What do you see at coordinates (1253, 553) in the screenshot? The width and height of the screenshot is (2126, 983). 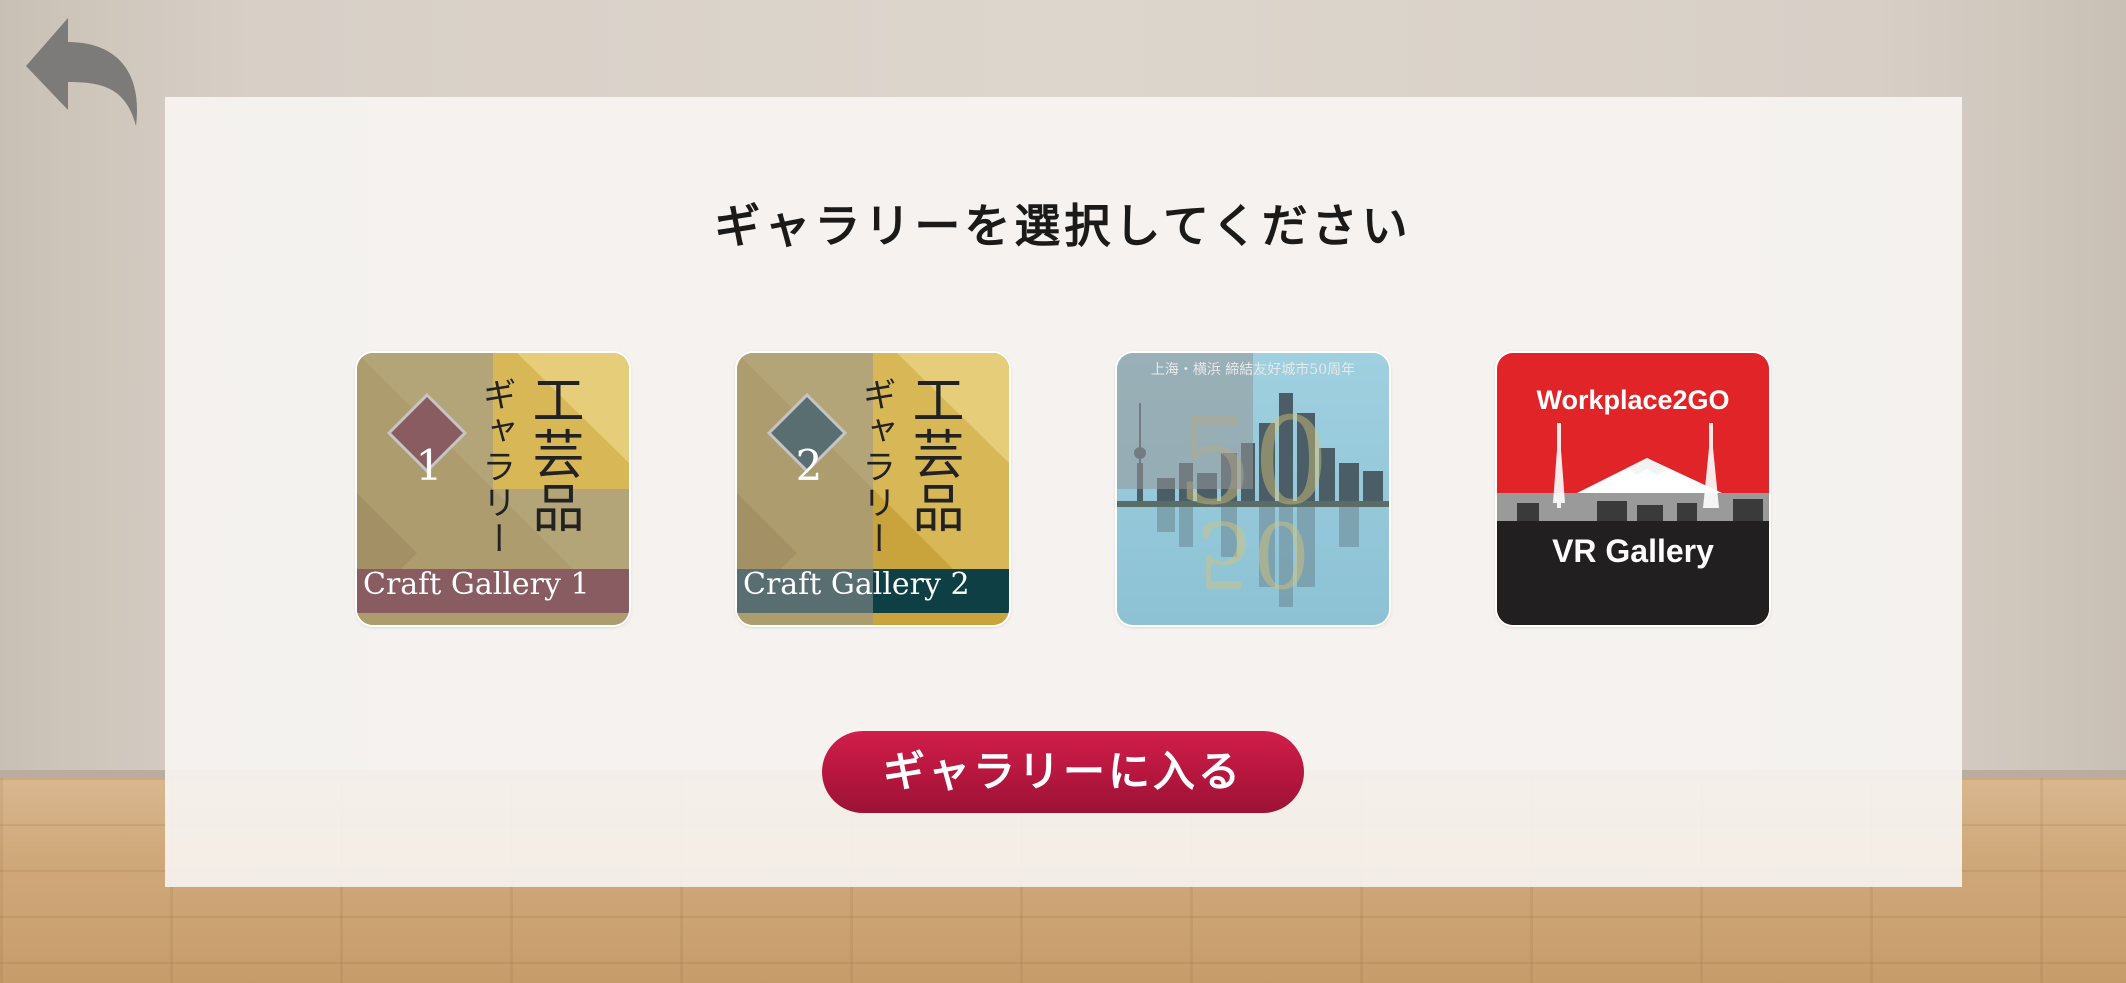 I see `svg-text: 50` at bounding box center [1253, 553].